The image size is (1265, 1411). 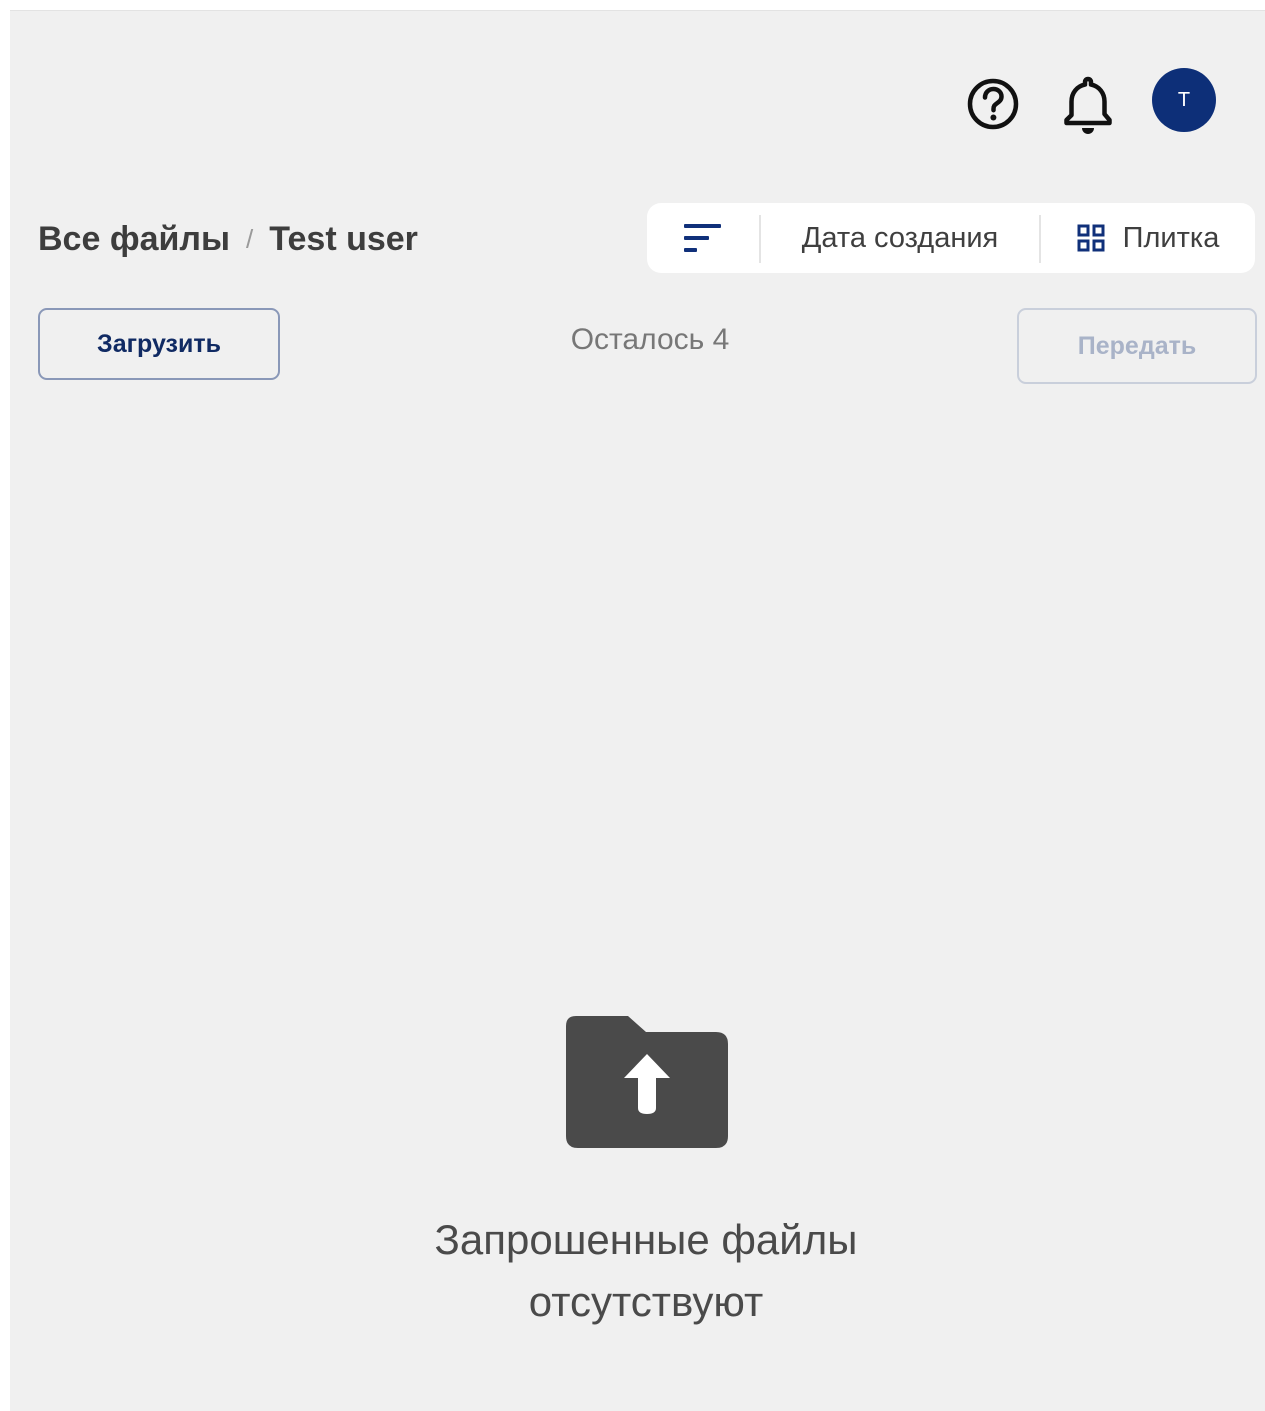 I want to click on breadcrumb-current: Test user, so click(x=343, y=238).